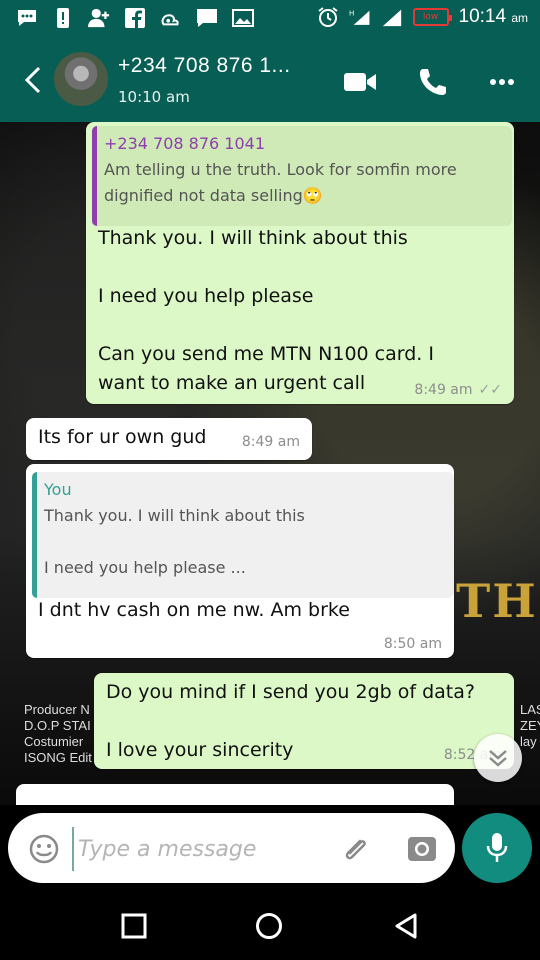 Image resolution: width=540 pixels, height=960 pixels. I want to click on svg-text: H, so click(351, 12).